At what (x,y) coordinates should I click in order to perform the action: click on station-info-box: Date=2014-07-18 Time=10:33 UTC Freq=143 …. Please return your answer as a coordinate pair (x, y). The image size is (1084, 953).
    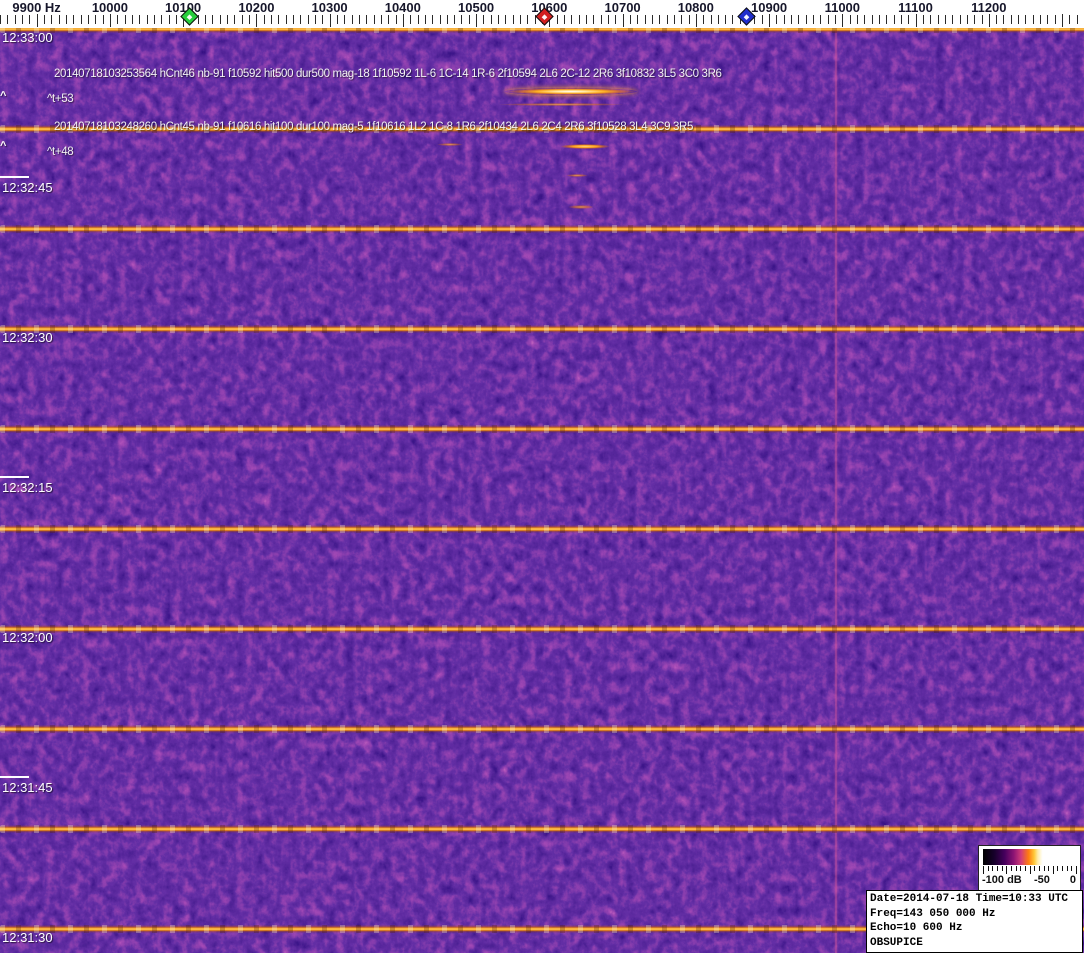
    Looking at the image, I should click on (974, 921).